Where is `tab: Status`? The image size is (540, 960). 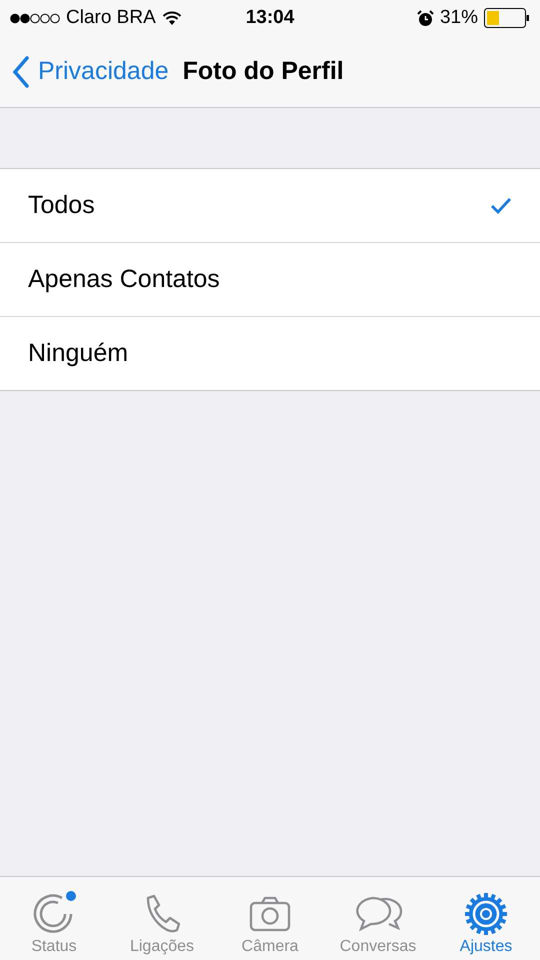
tab: Status is located at coordinates (54, 918).